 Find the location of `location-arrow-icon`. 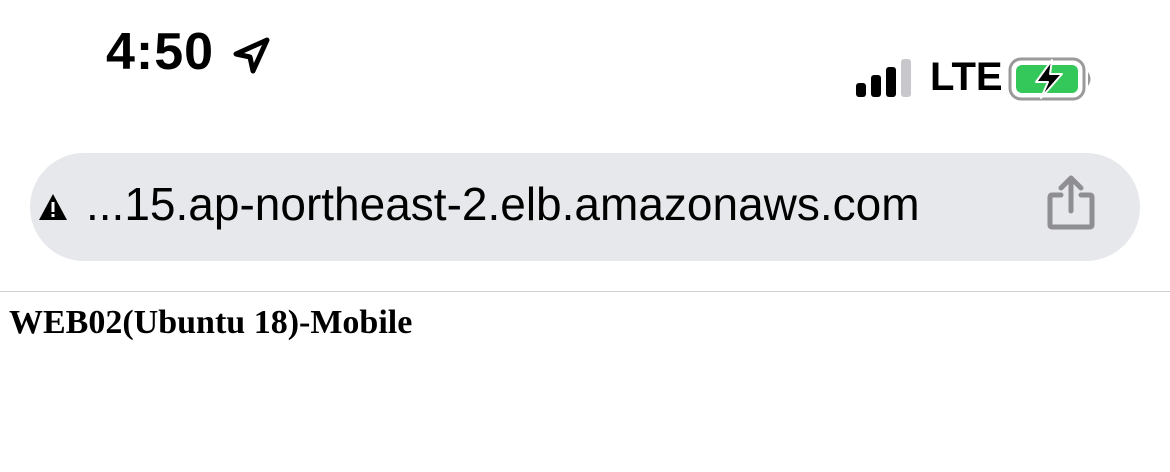

location-arrow-icon is located at coordinates (251, 55).